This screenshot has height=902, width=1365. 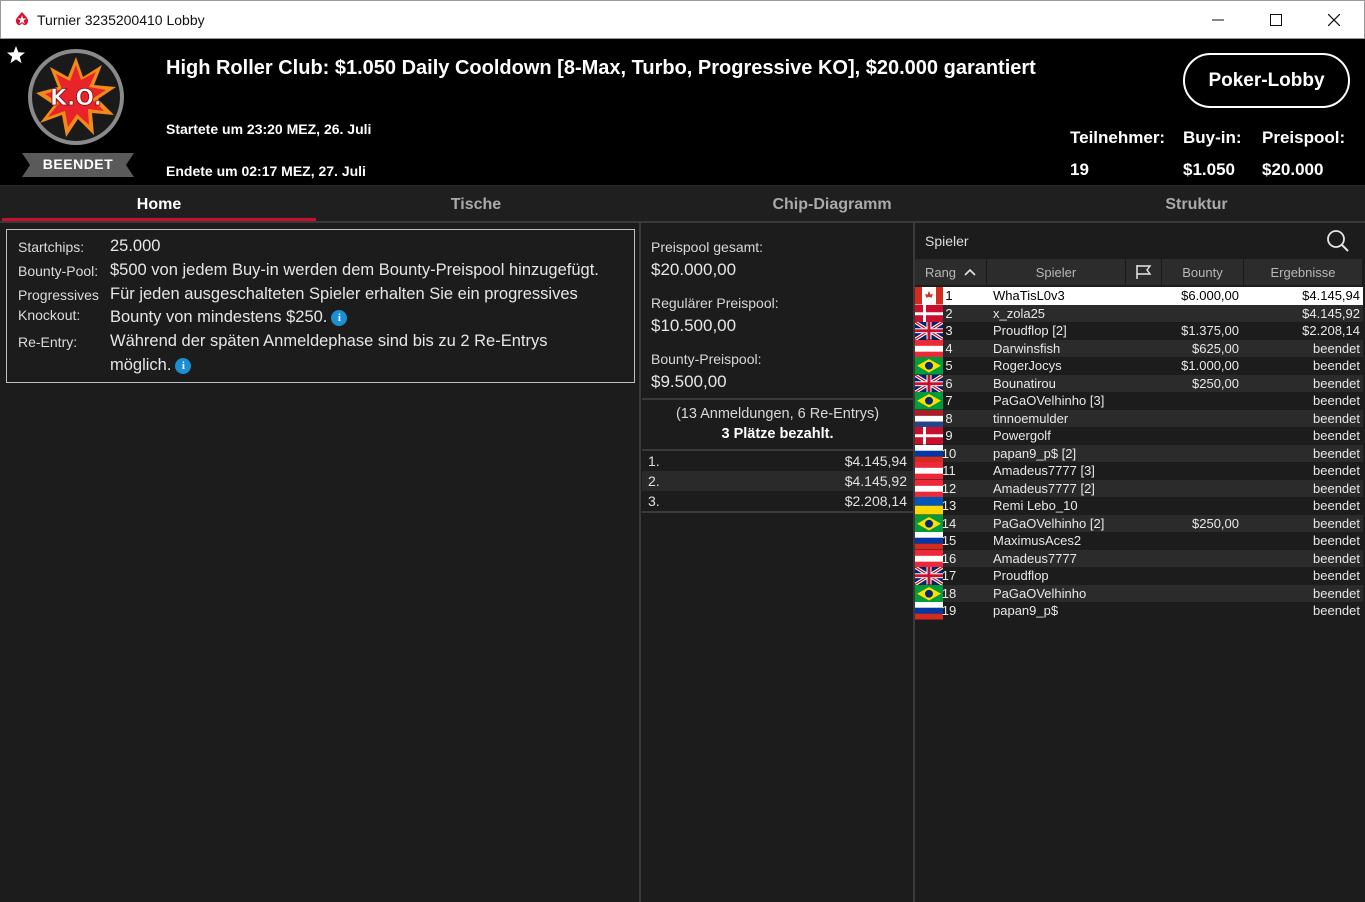 What do you see at coordinates (476, 205) in the screenshot?
I see `tab-tables: Tische` at bounding box center [476, 205].